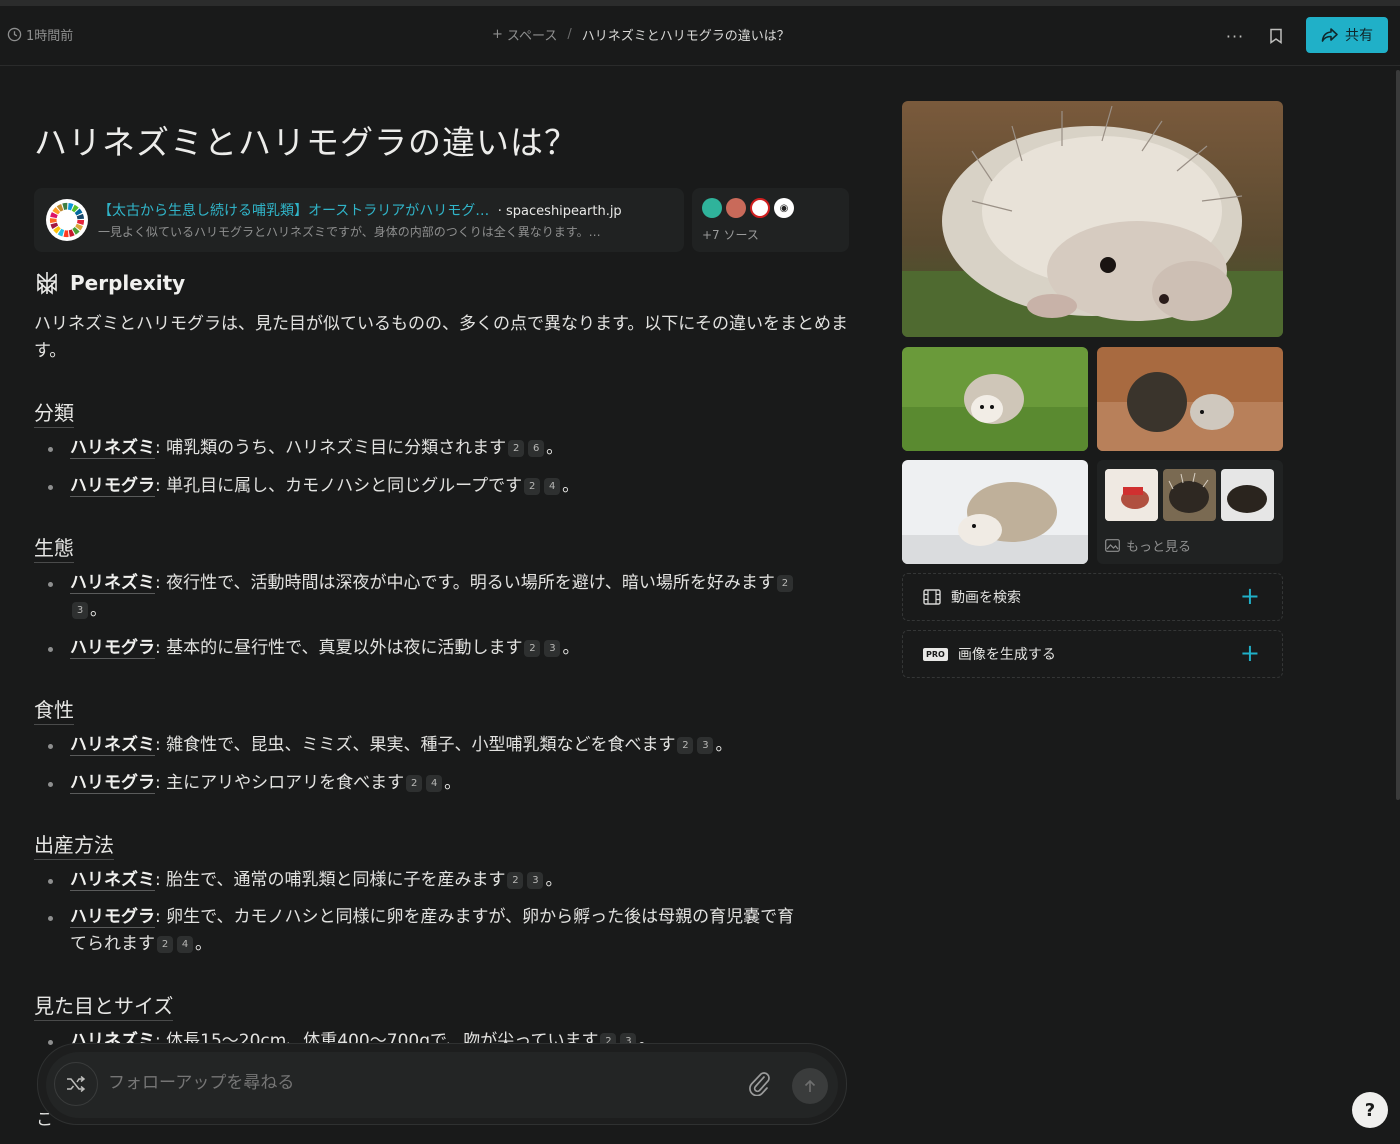 This screenshot has height=1144, width=1400. What do you see at coordinates (760, 208) in the screenshot?
I see `source-favicon` at bounding box center [760, 208].